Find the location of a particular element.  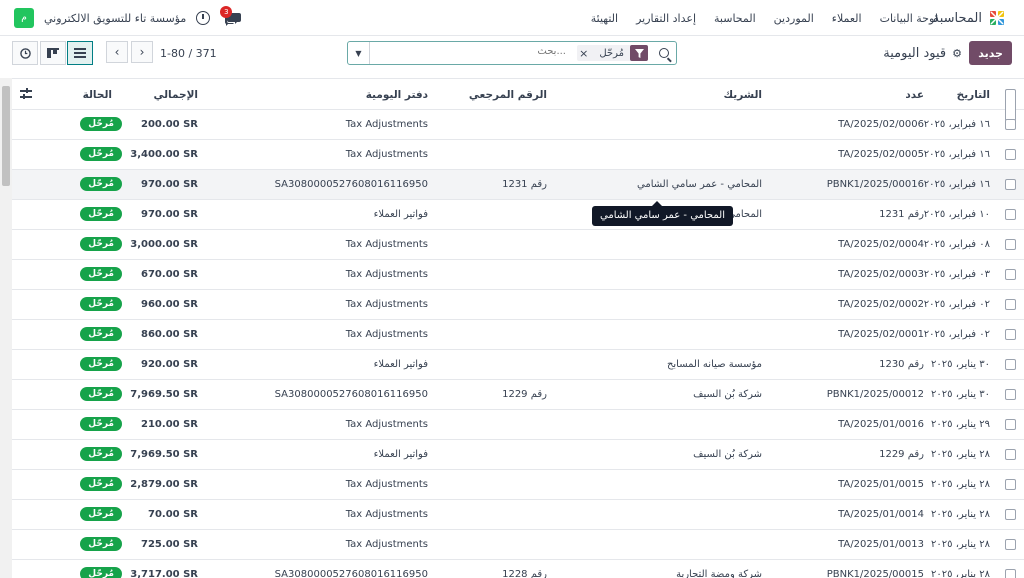

cell-partner: شركة بُن السيف is located at coordinates (727, 394).